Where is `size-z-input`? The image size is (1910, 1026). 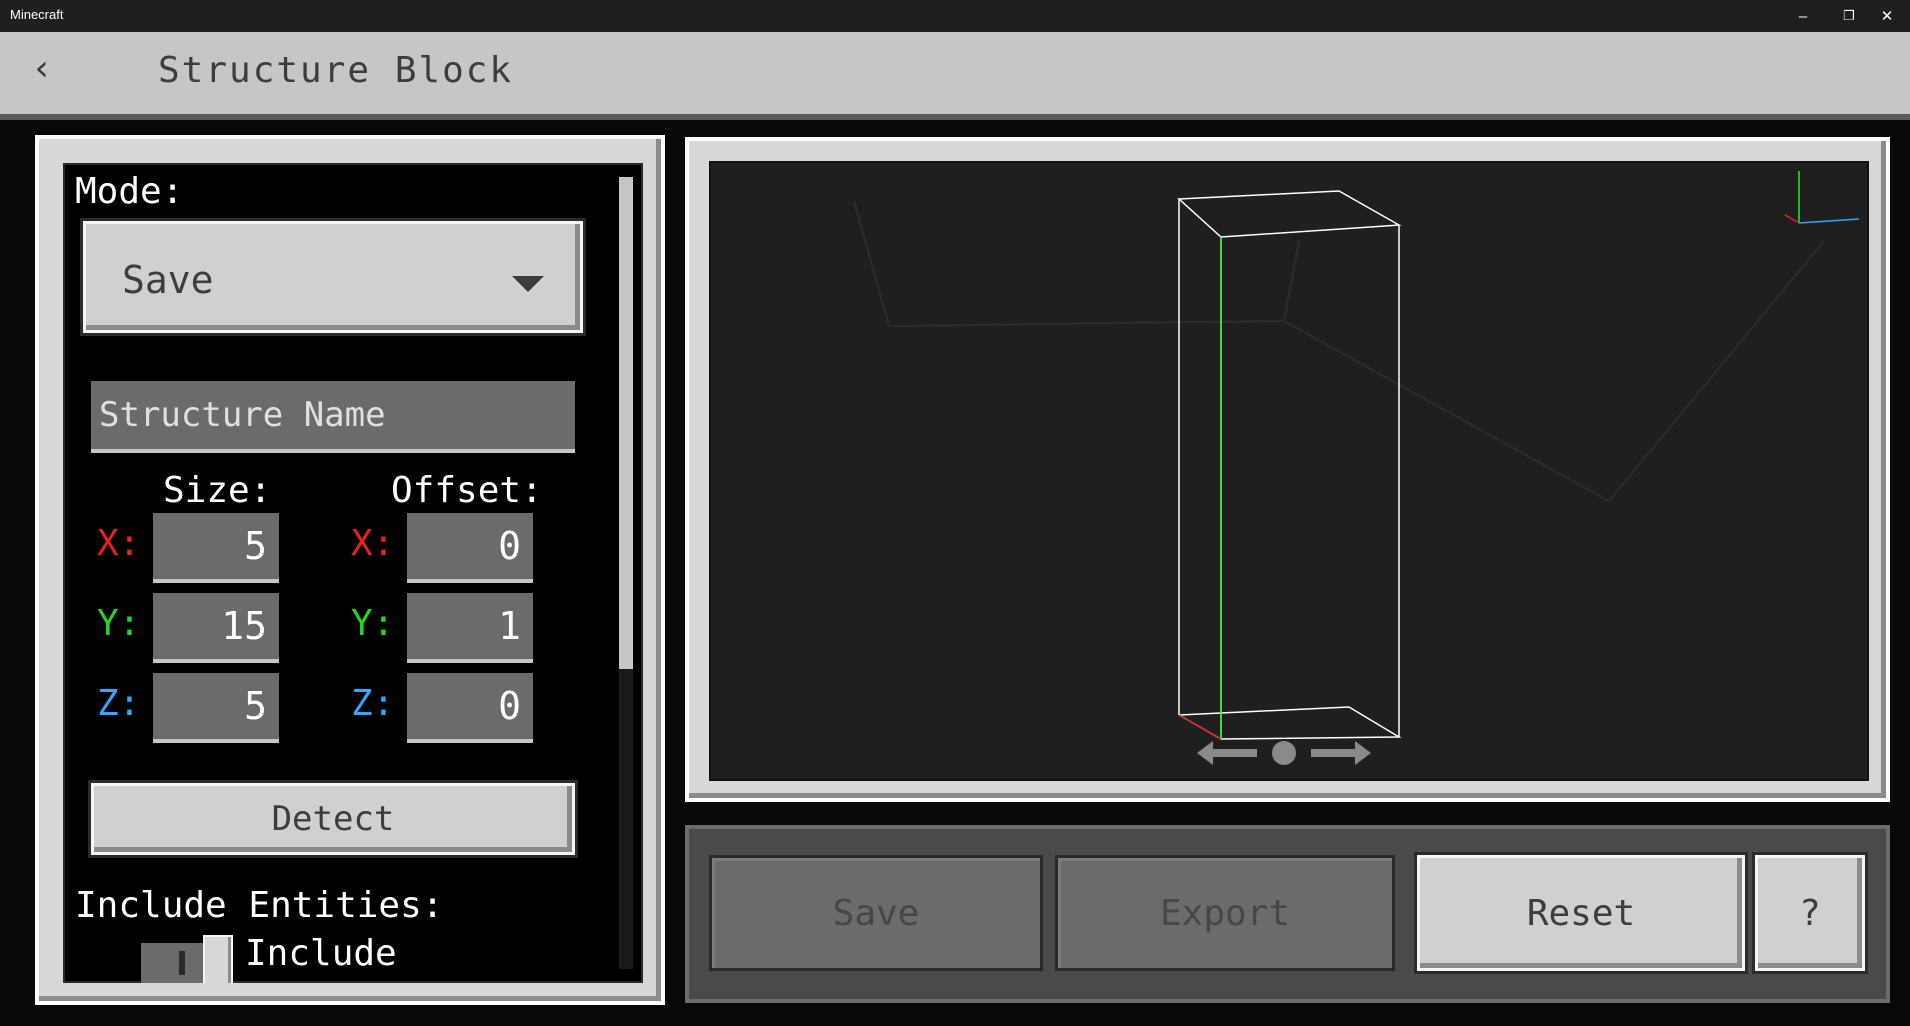
size-z-input is located at coordinates (216, 706).